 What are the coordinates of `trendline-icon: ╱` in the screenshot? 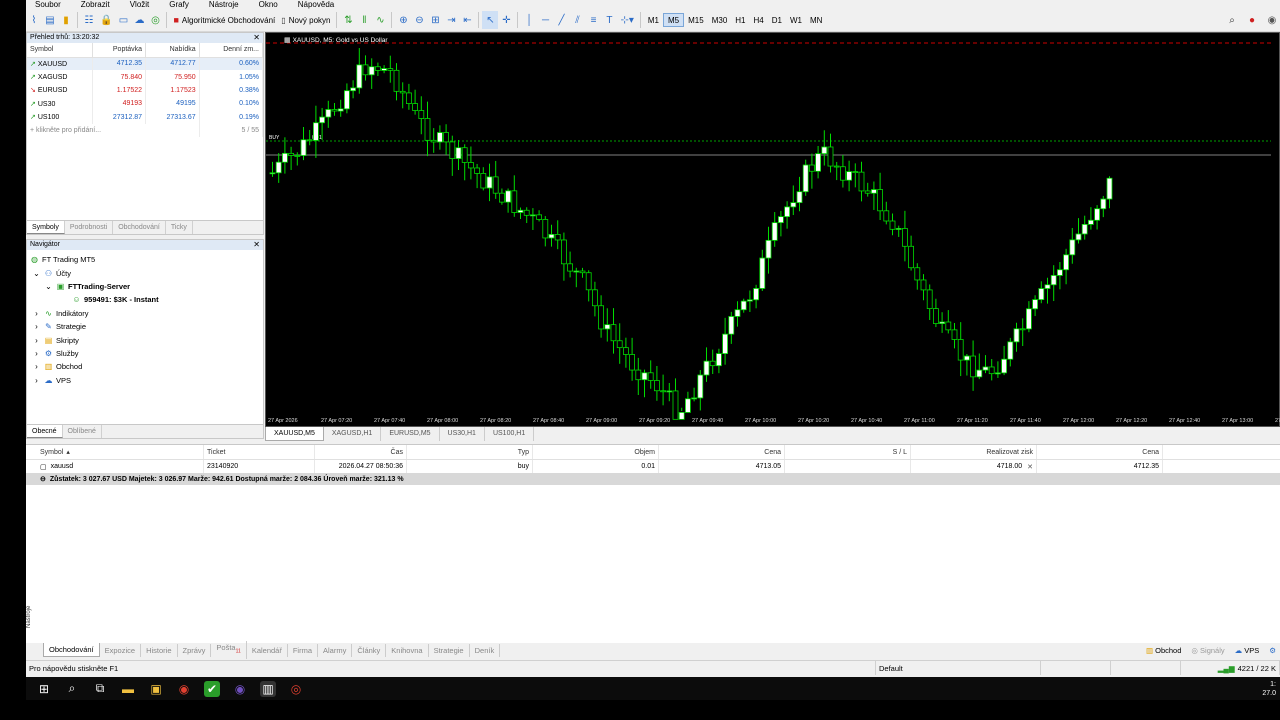 It's located at (561, 20).